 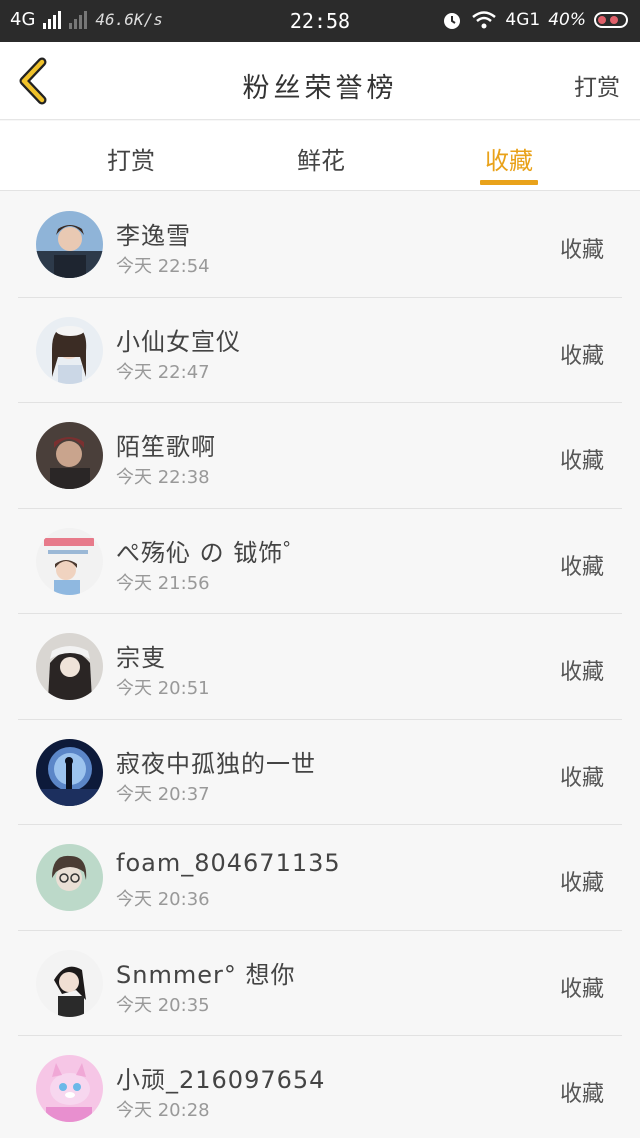 I want to click on fan-time: 今天 20:51, so click(x=163, y=688).